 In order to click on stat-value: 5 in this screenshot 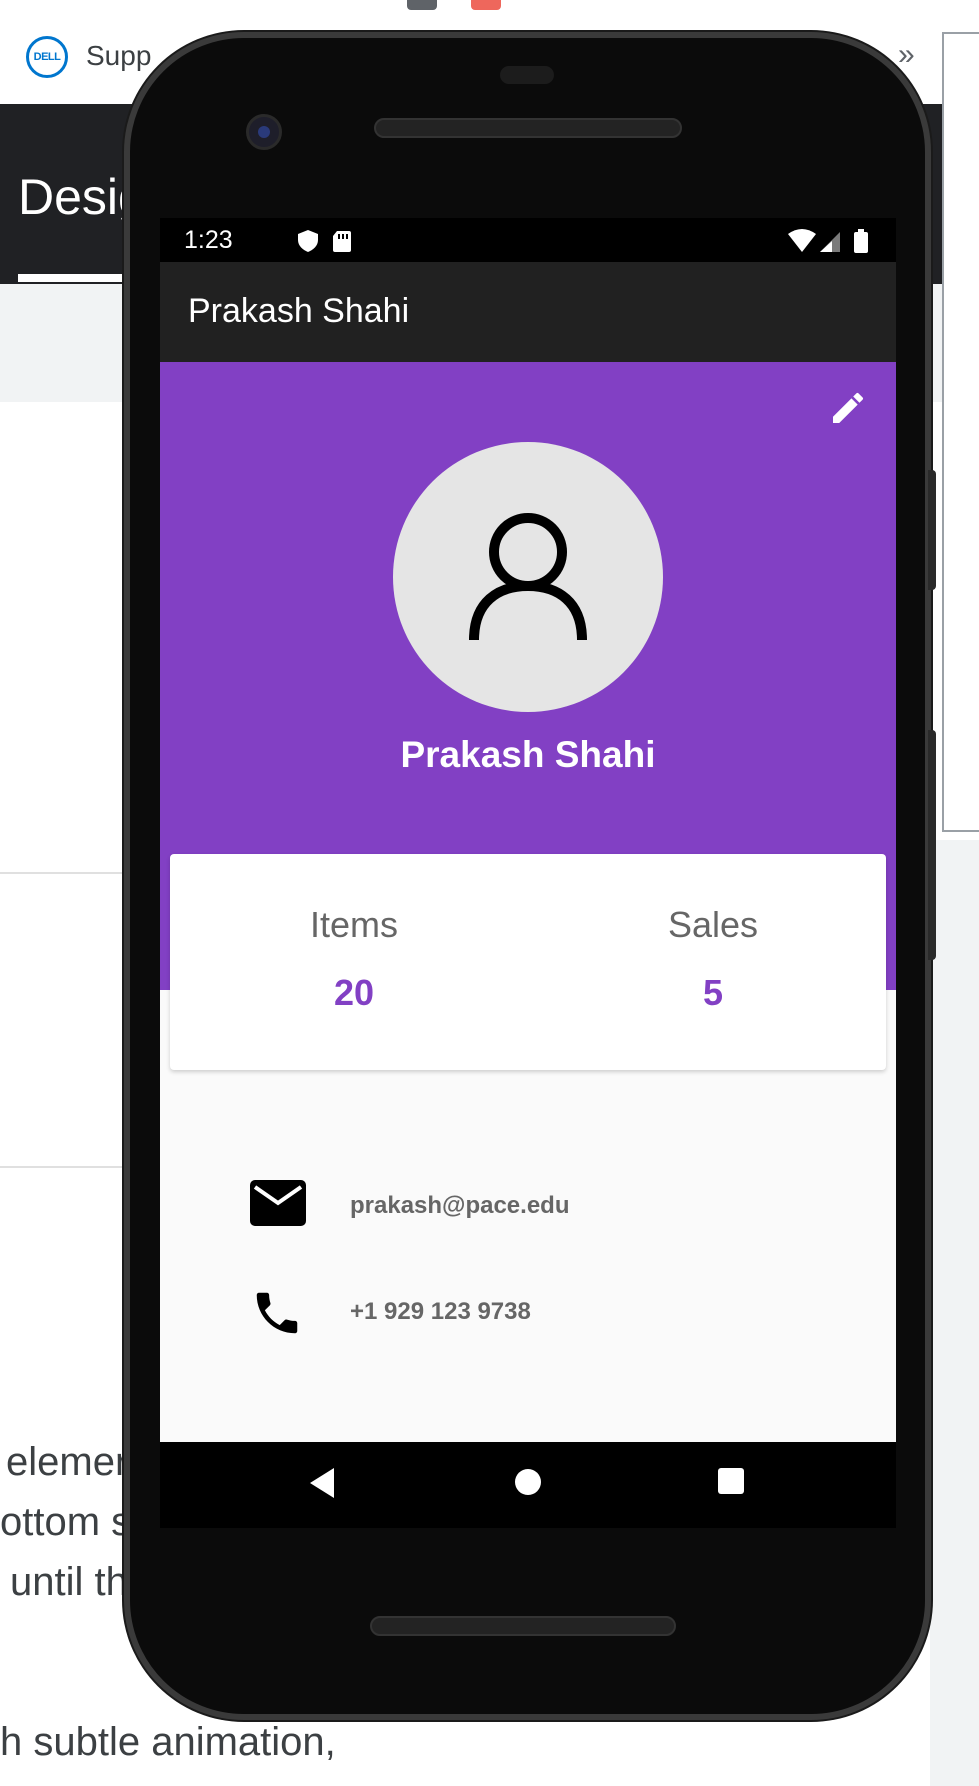, I will do `click(713, 992)`.